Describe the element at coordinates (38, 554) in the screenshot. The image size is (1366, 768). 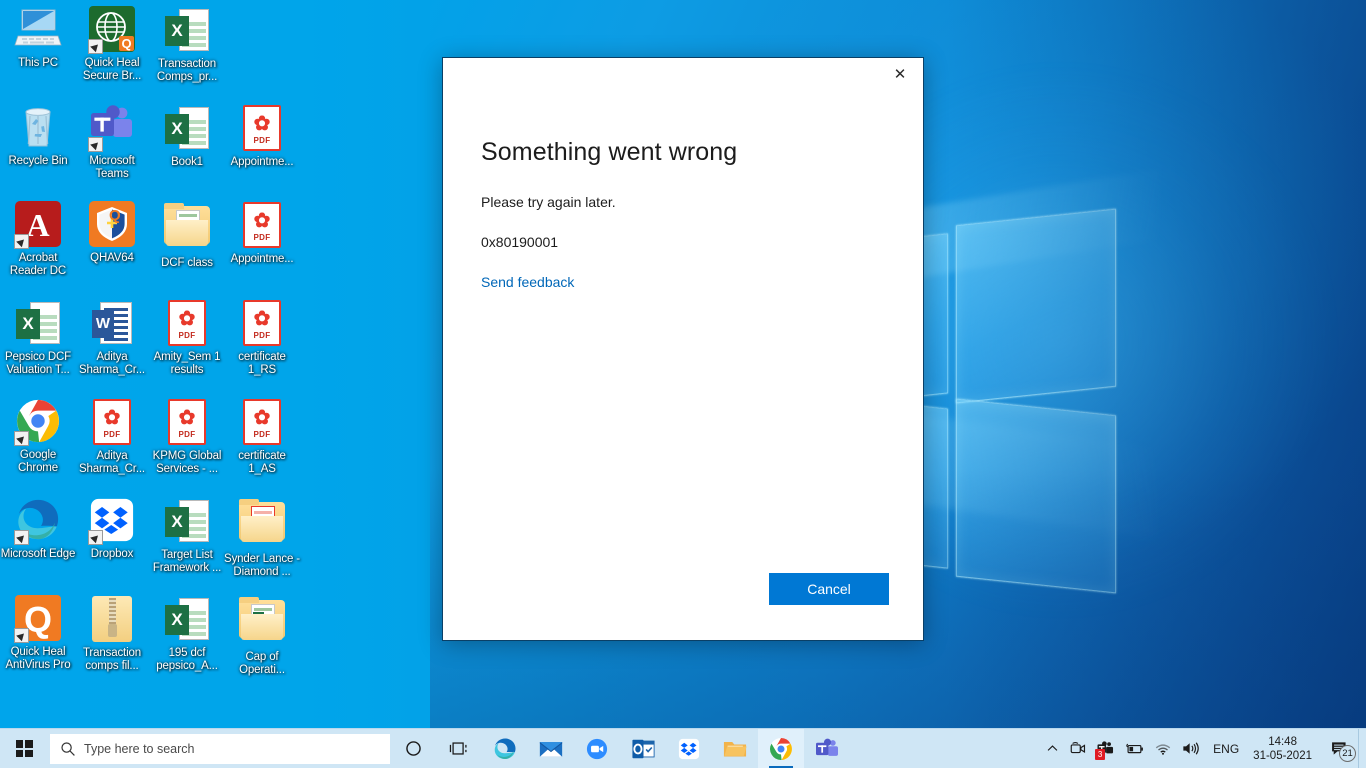
I see `desktop-icon-label: Microsoft Edge` at that location.